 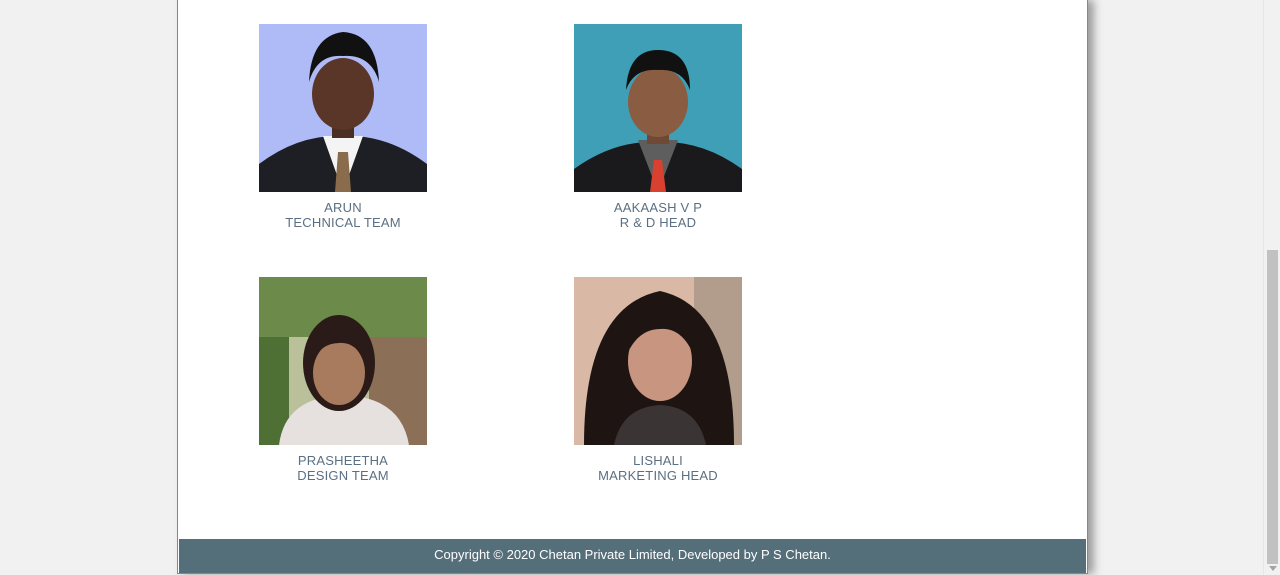 I want to click on scroll-down-arrow-icon, so click(x=1273, y=568).